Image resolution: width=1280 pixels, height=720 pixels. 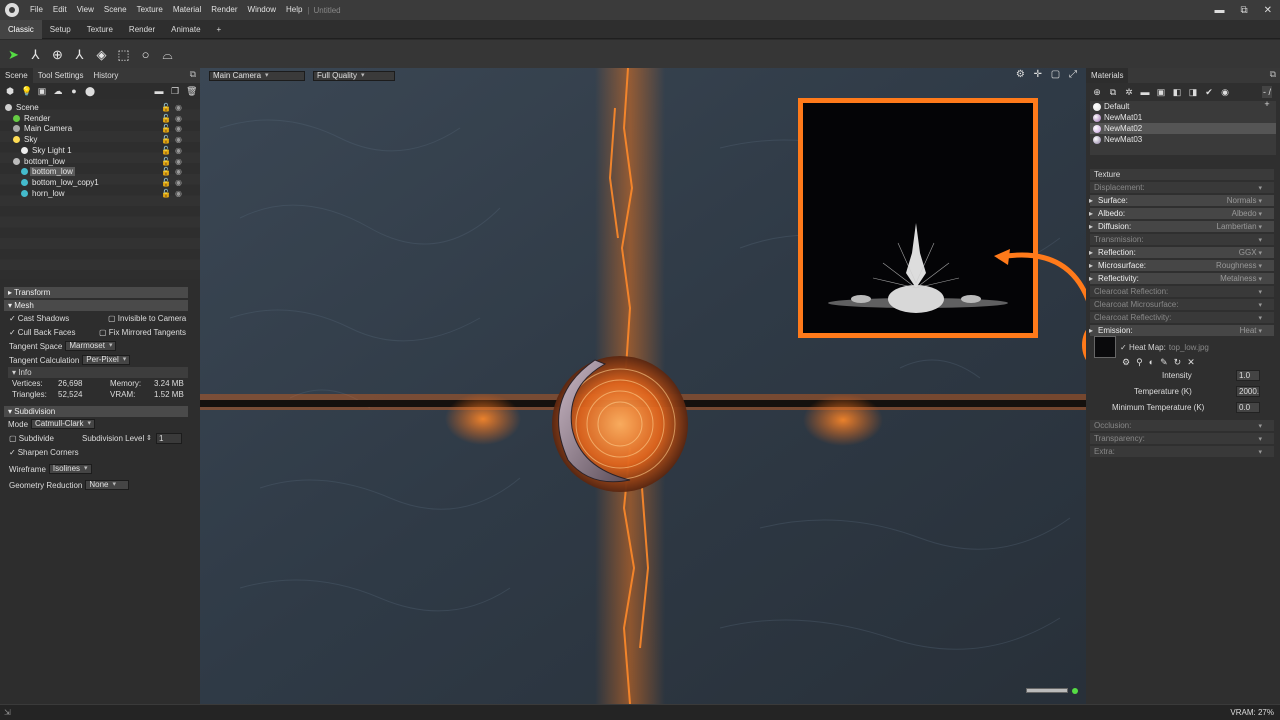 What do you see at coordinates (1048, 74) in the screenshot?
I see `viewport-controls-icon: ⚙ ✛ ▢ ⤢` at bounding box center [1048, 74].